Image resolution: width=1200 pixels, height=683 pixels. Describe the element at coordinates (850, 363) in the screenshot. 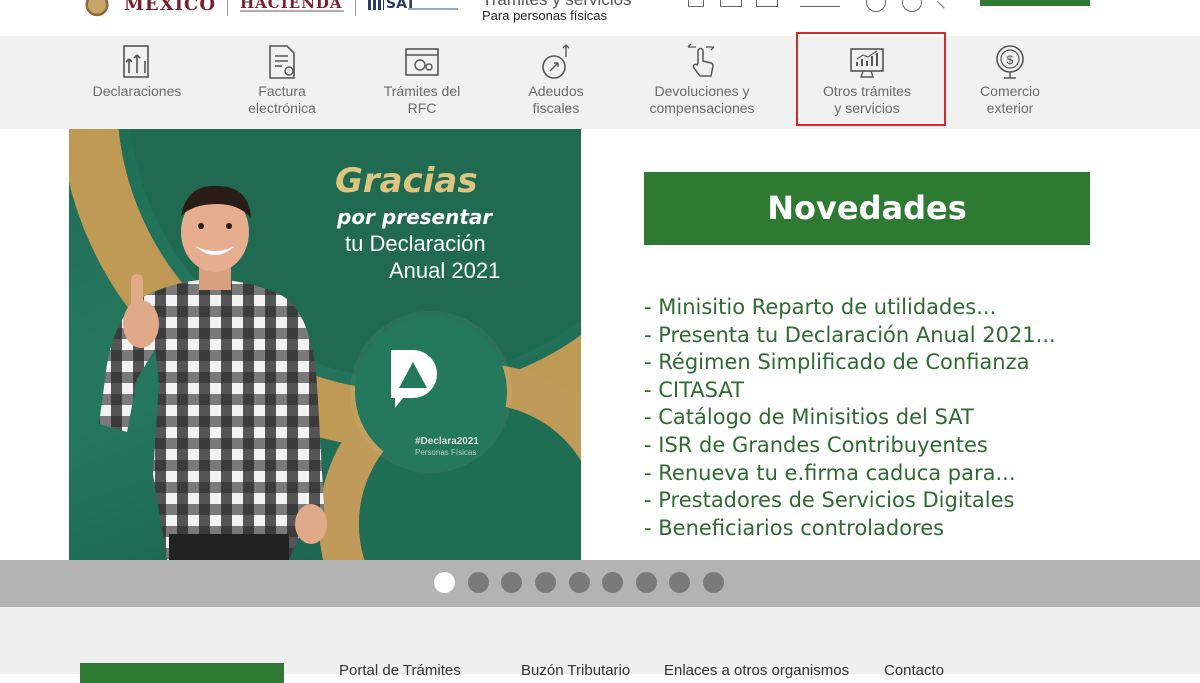

I see `novedad-link: - Régimen Simplificado de Confianza` at that location.